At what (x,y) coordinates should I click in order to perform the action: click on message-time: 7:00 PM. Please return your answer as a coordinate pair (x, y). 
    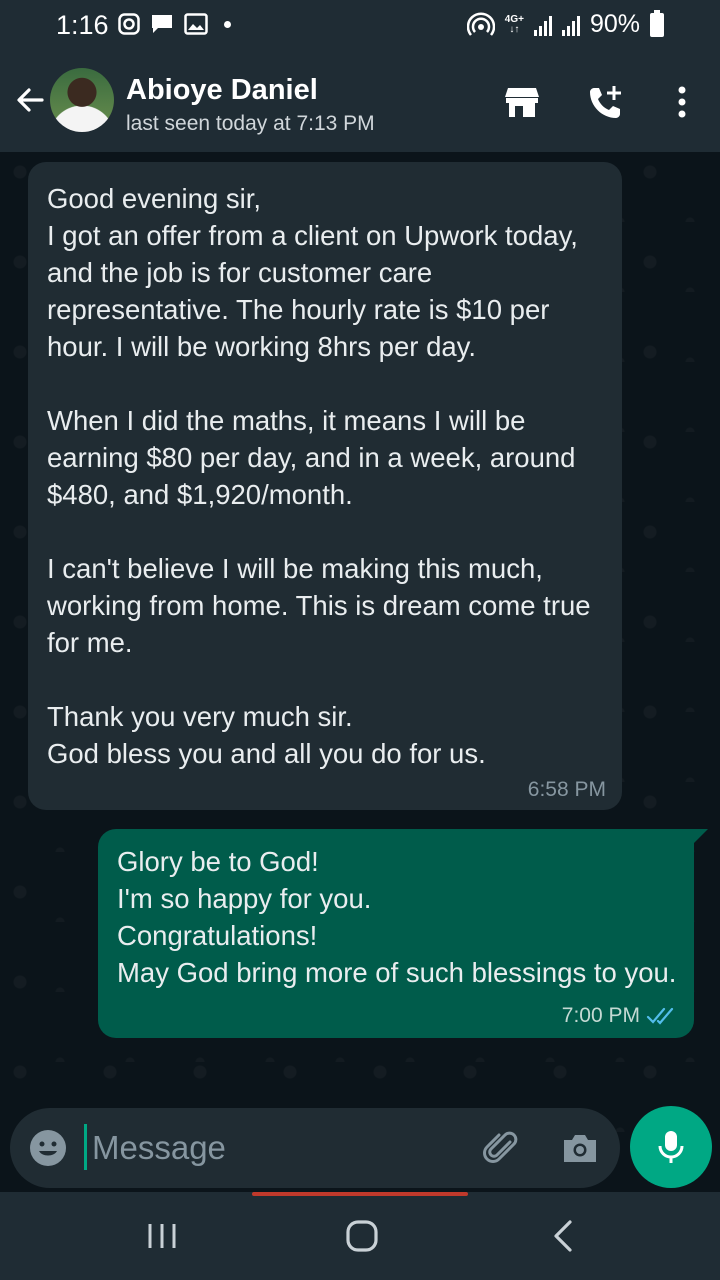
    Looking at the image, I should click on (600, 1015).